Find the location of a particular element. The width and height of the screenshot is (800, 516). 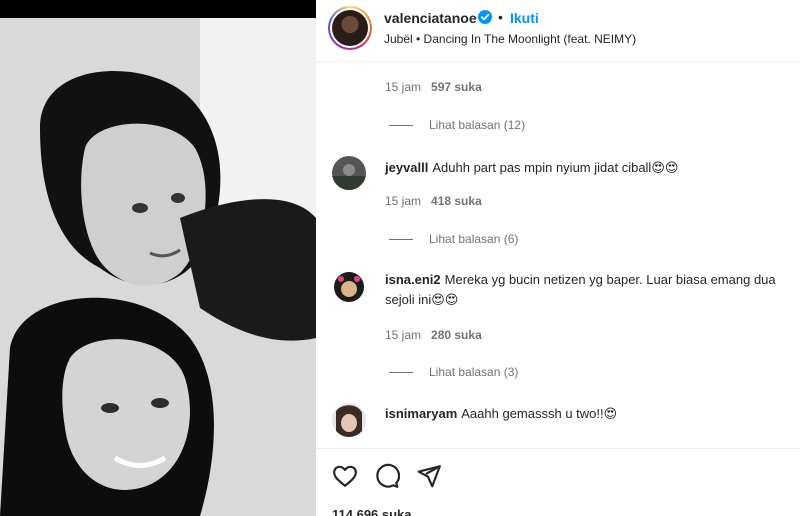

comment-body: isnimaryam Aaahh gemasssh u two!!😍 is located at coordinates (590, 414).